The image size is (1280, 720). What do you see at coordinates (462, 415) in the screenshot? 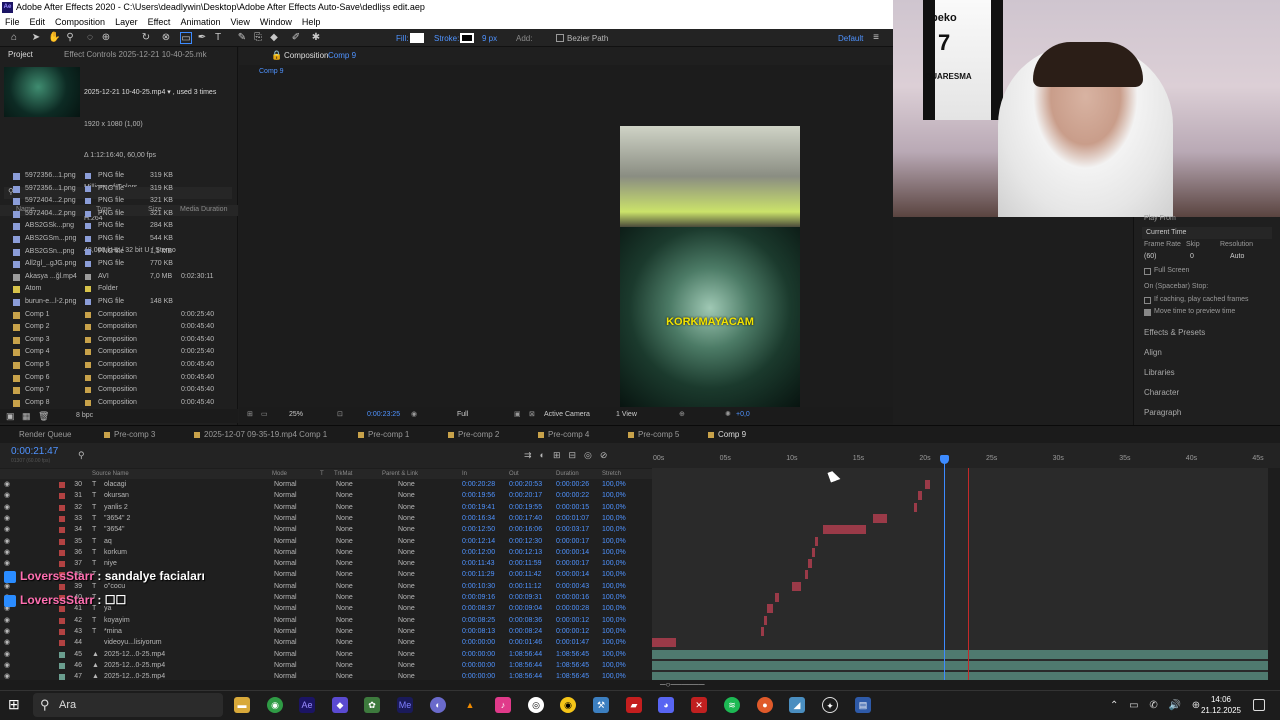
I see `resolution-dropdown: Full` at bounding box center [462, 415].